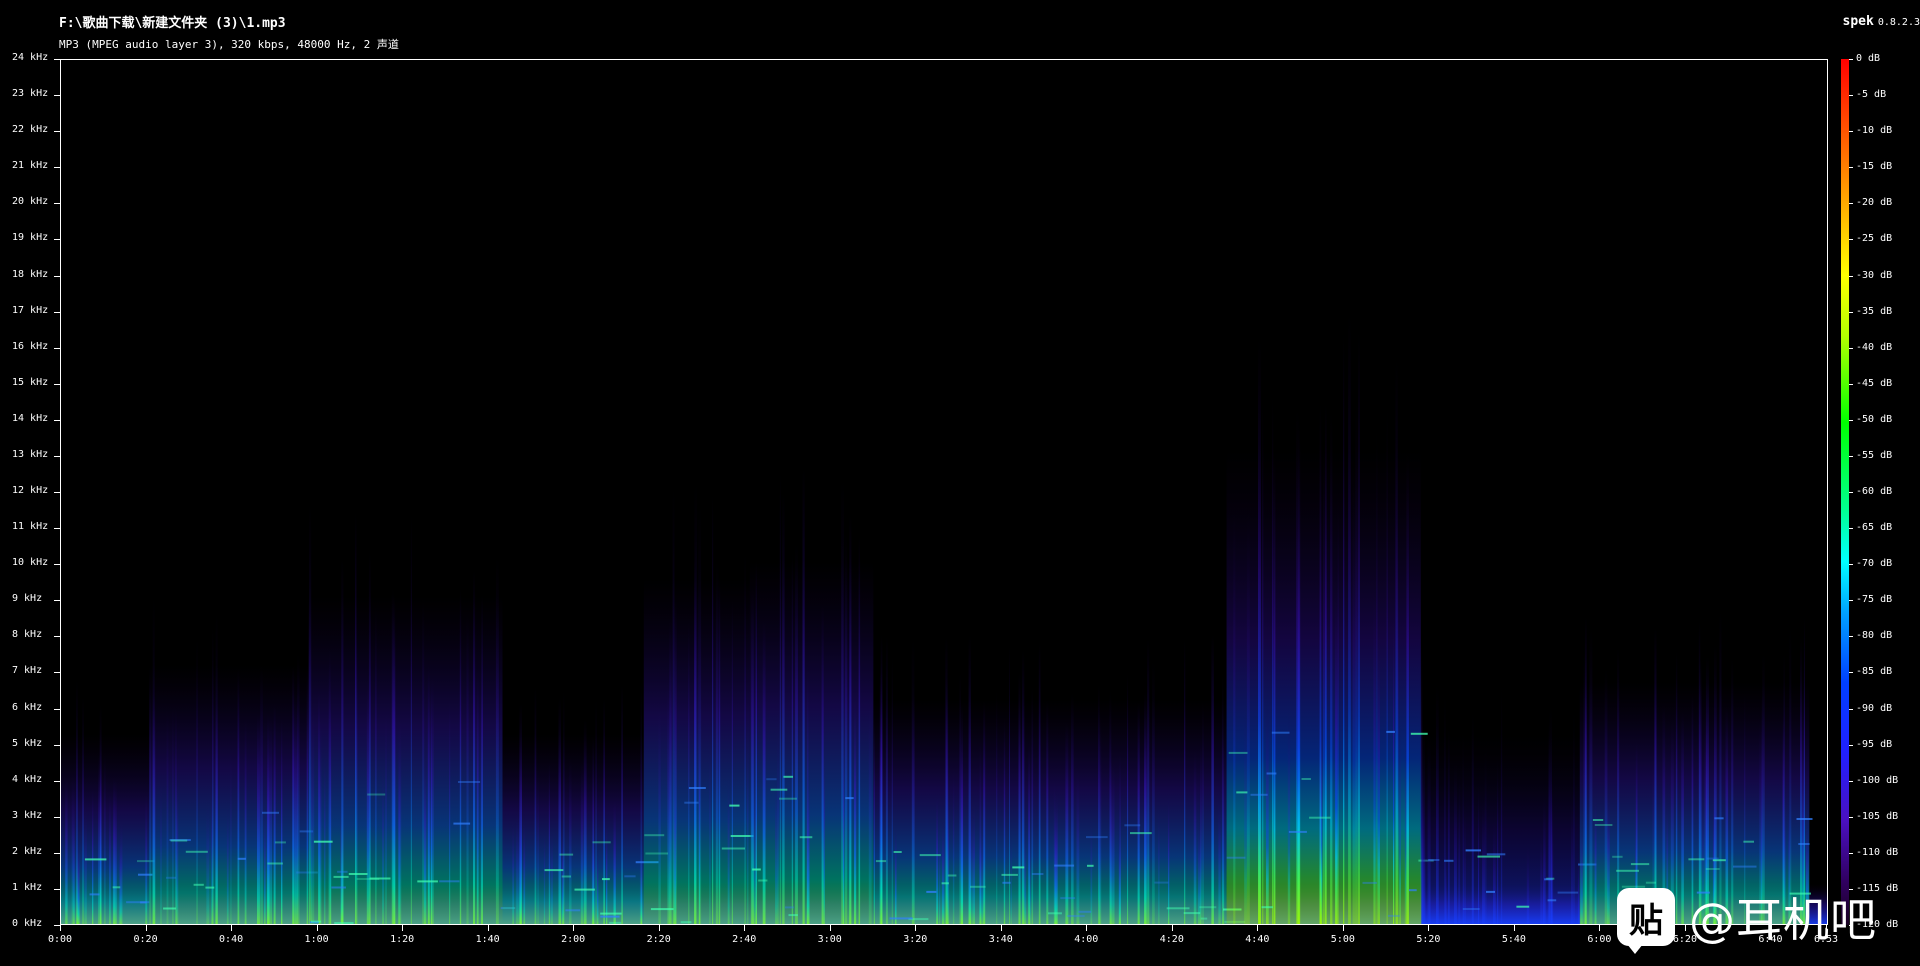 This screenshot has width=1920, height=966. I want to click on app-brand: spek 0.8.2.3, so click(1881, 21).